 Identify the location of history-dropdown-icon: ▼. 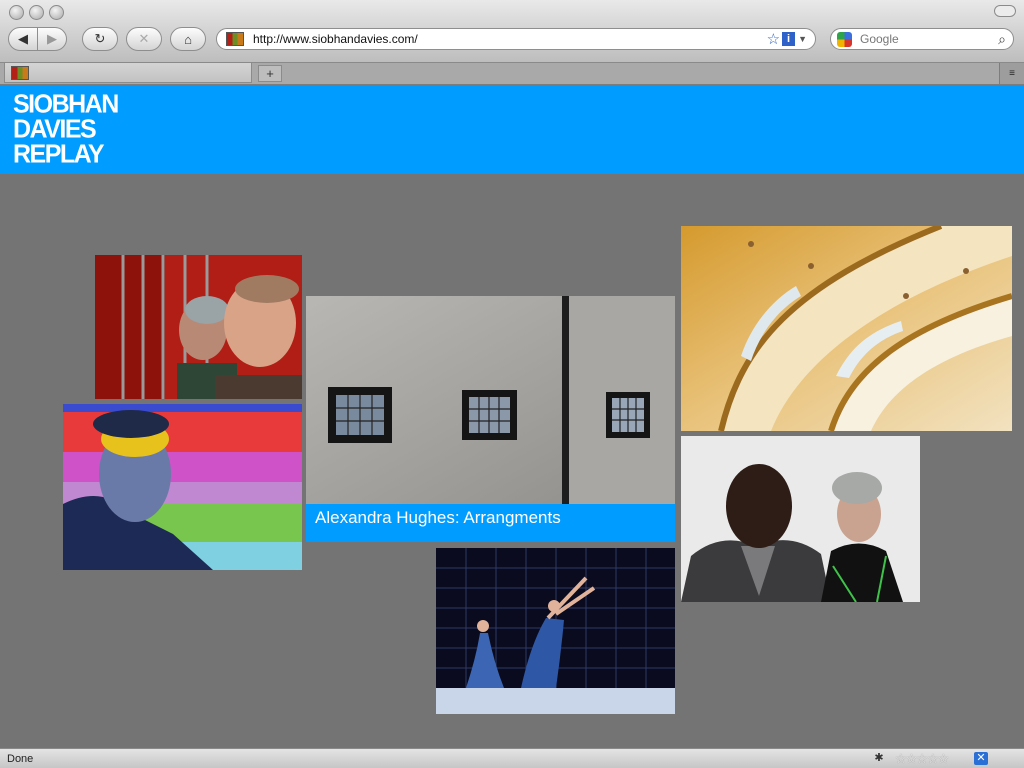
(802, 39).